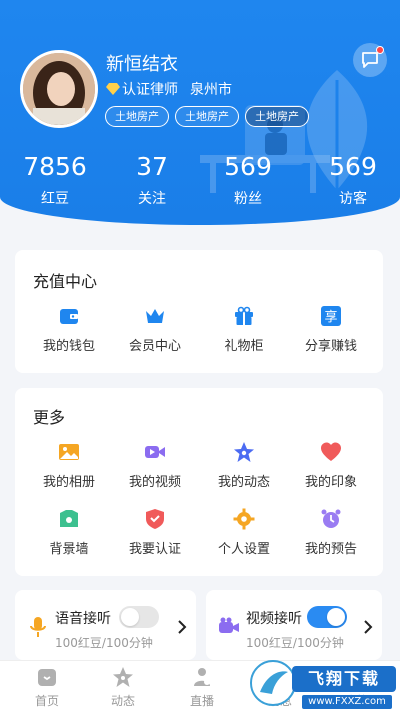  I want to click on item-label: 我的钱包, so click(68, 346).